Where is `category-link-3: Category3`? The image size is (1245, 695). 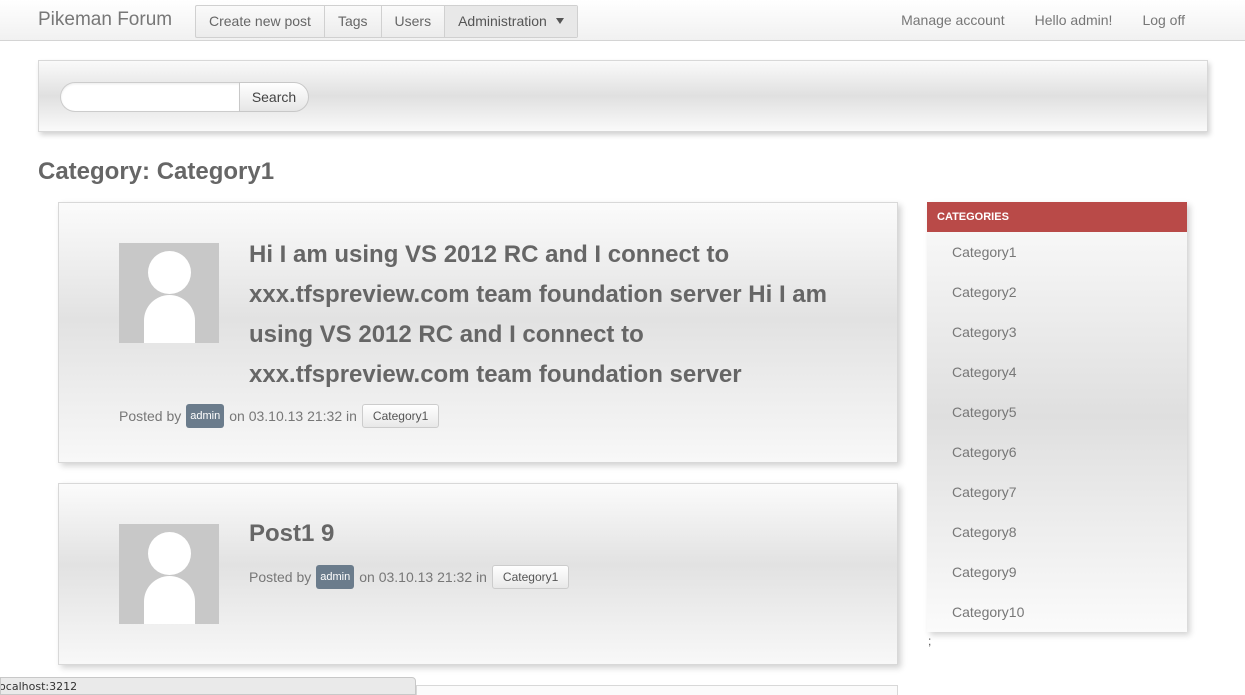
category-link-3: Category3 is located at coordinates (1057, 332).